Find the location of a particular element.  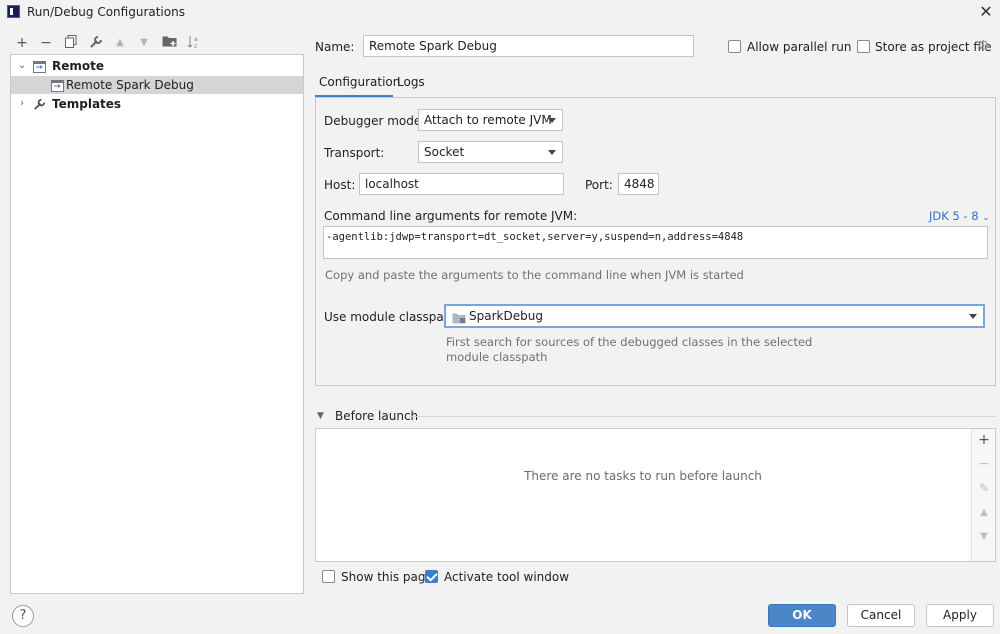

allow-parallel-label: Allow parallel run is located at coordinates (799, 47).